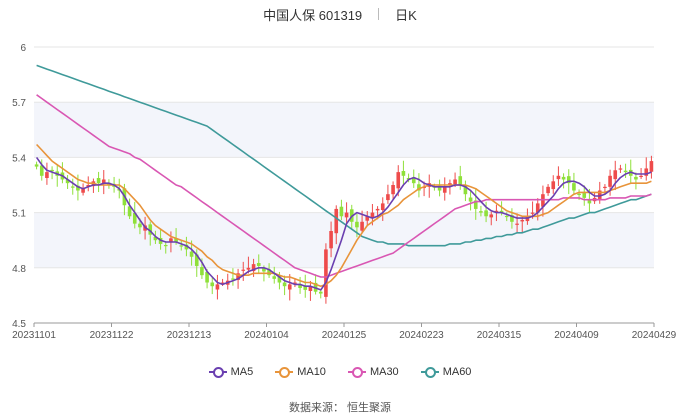 Image resolution: width=680 pixels, height=415 pixels. I want to click on legend-label-ma30: MA30, so click(384, 372).